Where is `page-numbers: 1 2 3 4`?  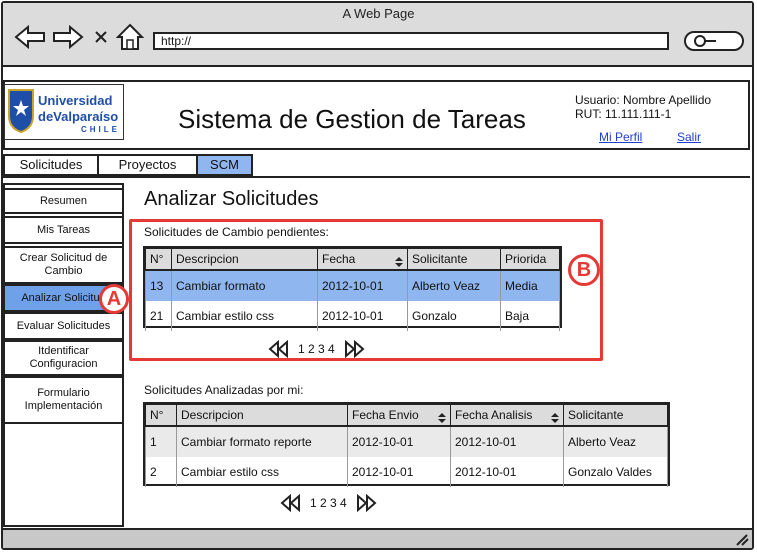 page-numbers: 1 2 3 4 is located at coordinates (328, 503).